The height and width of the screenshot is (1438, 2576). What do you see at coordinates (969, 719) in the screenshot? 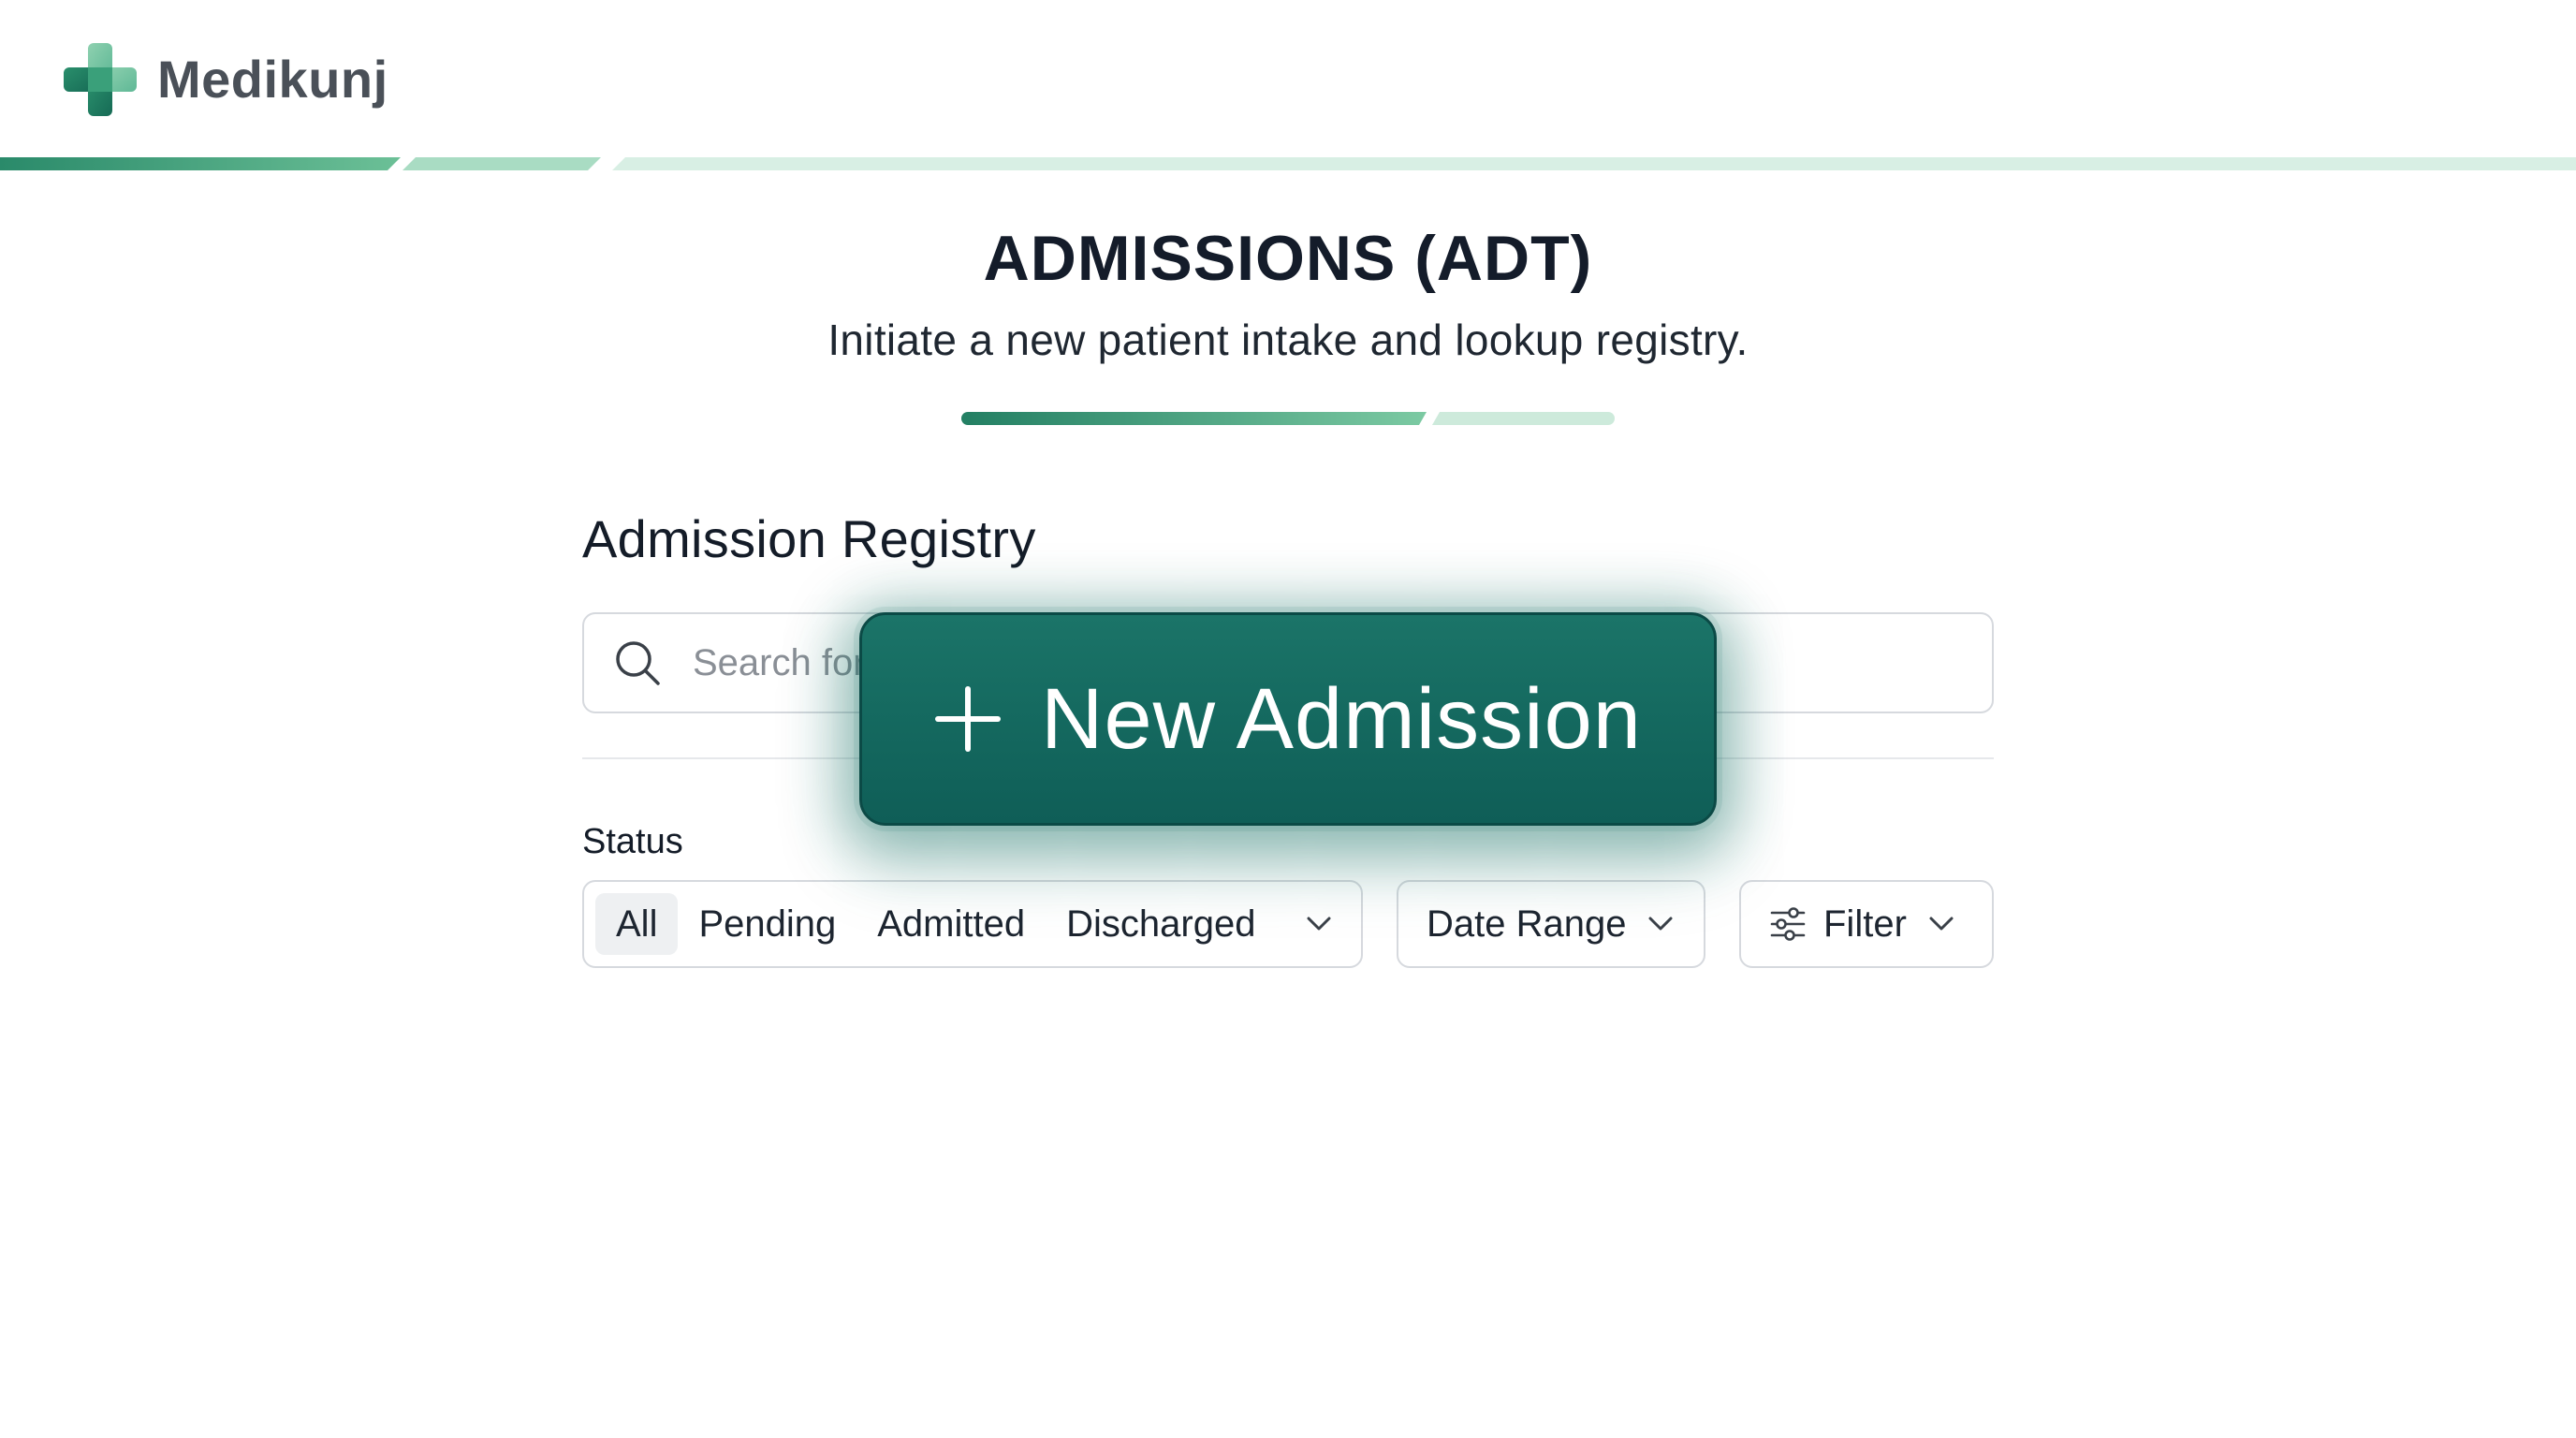
I see `plus-icon` at bounding box center [969, 719].